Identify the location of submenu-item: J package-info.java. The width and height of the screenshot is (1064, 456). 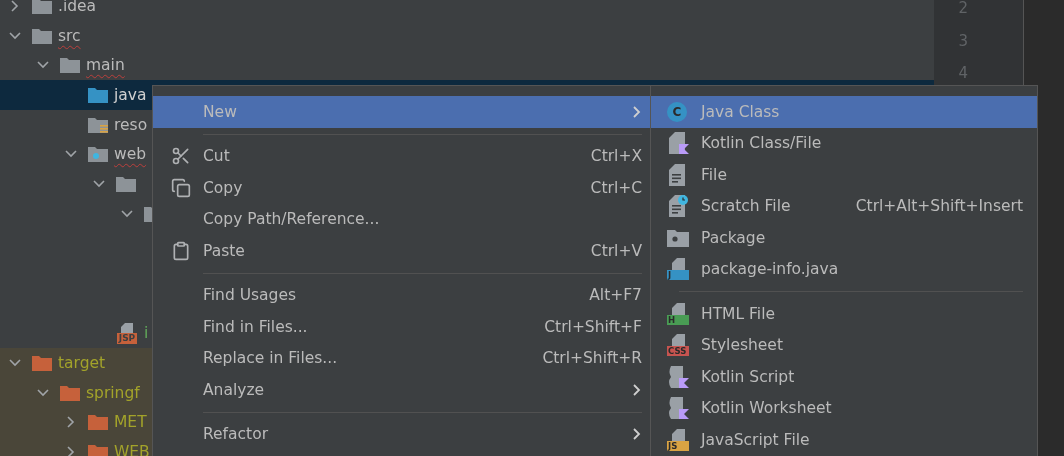
(844, 269).